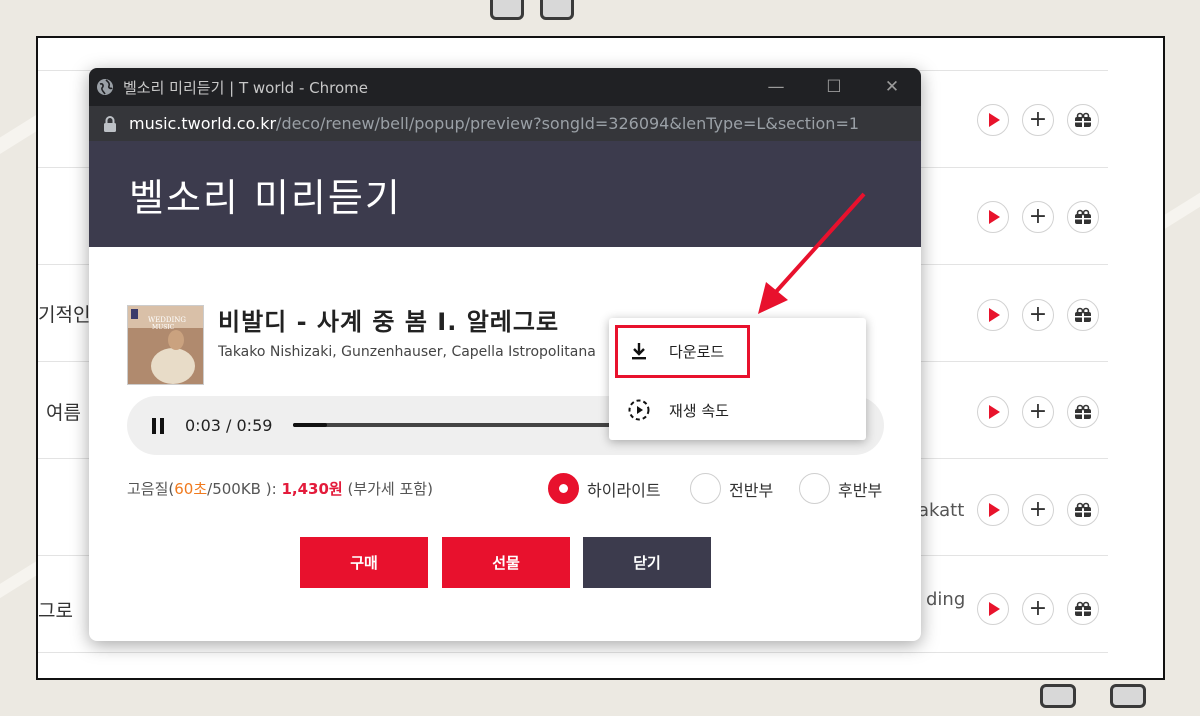 The image size is (1200, 716). What do you see at coordinates (167, 320) in the screenshot?
I see `svg-text: WEDDING` at bounding box center [167, 320].